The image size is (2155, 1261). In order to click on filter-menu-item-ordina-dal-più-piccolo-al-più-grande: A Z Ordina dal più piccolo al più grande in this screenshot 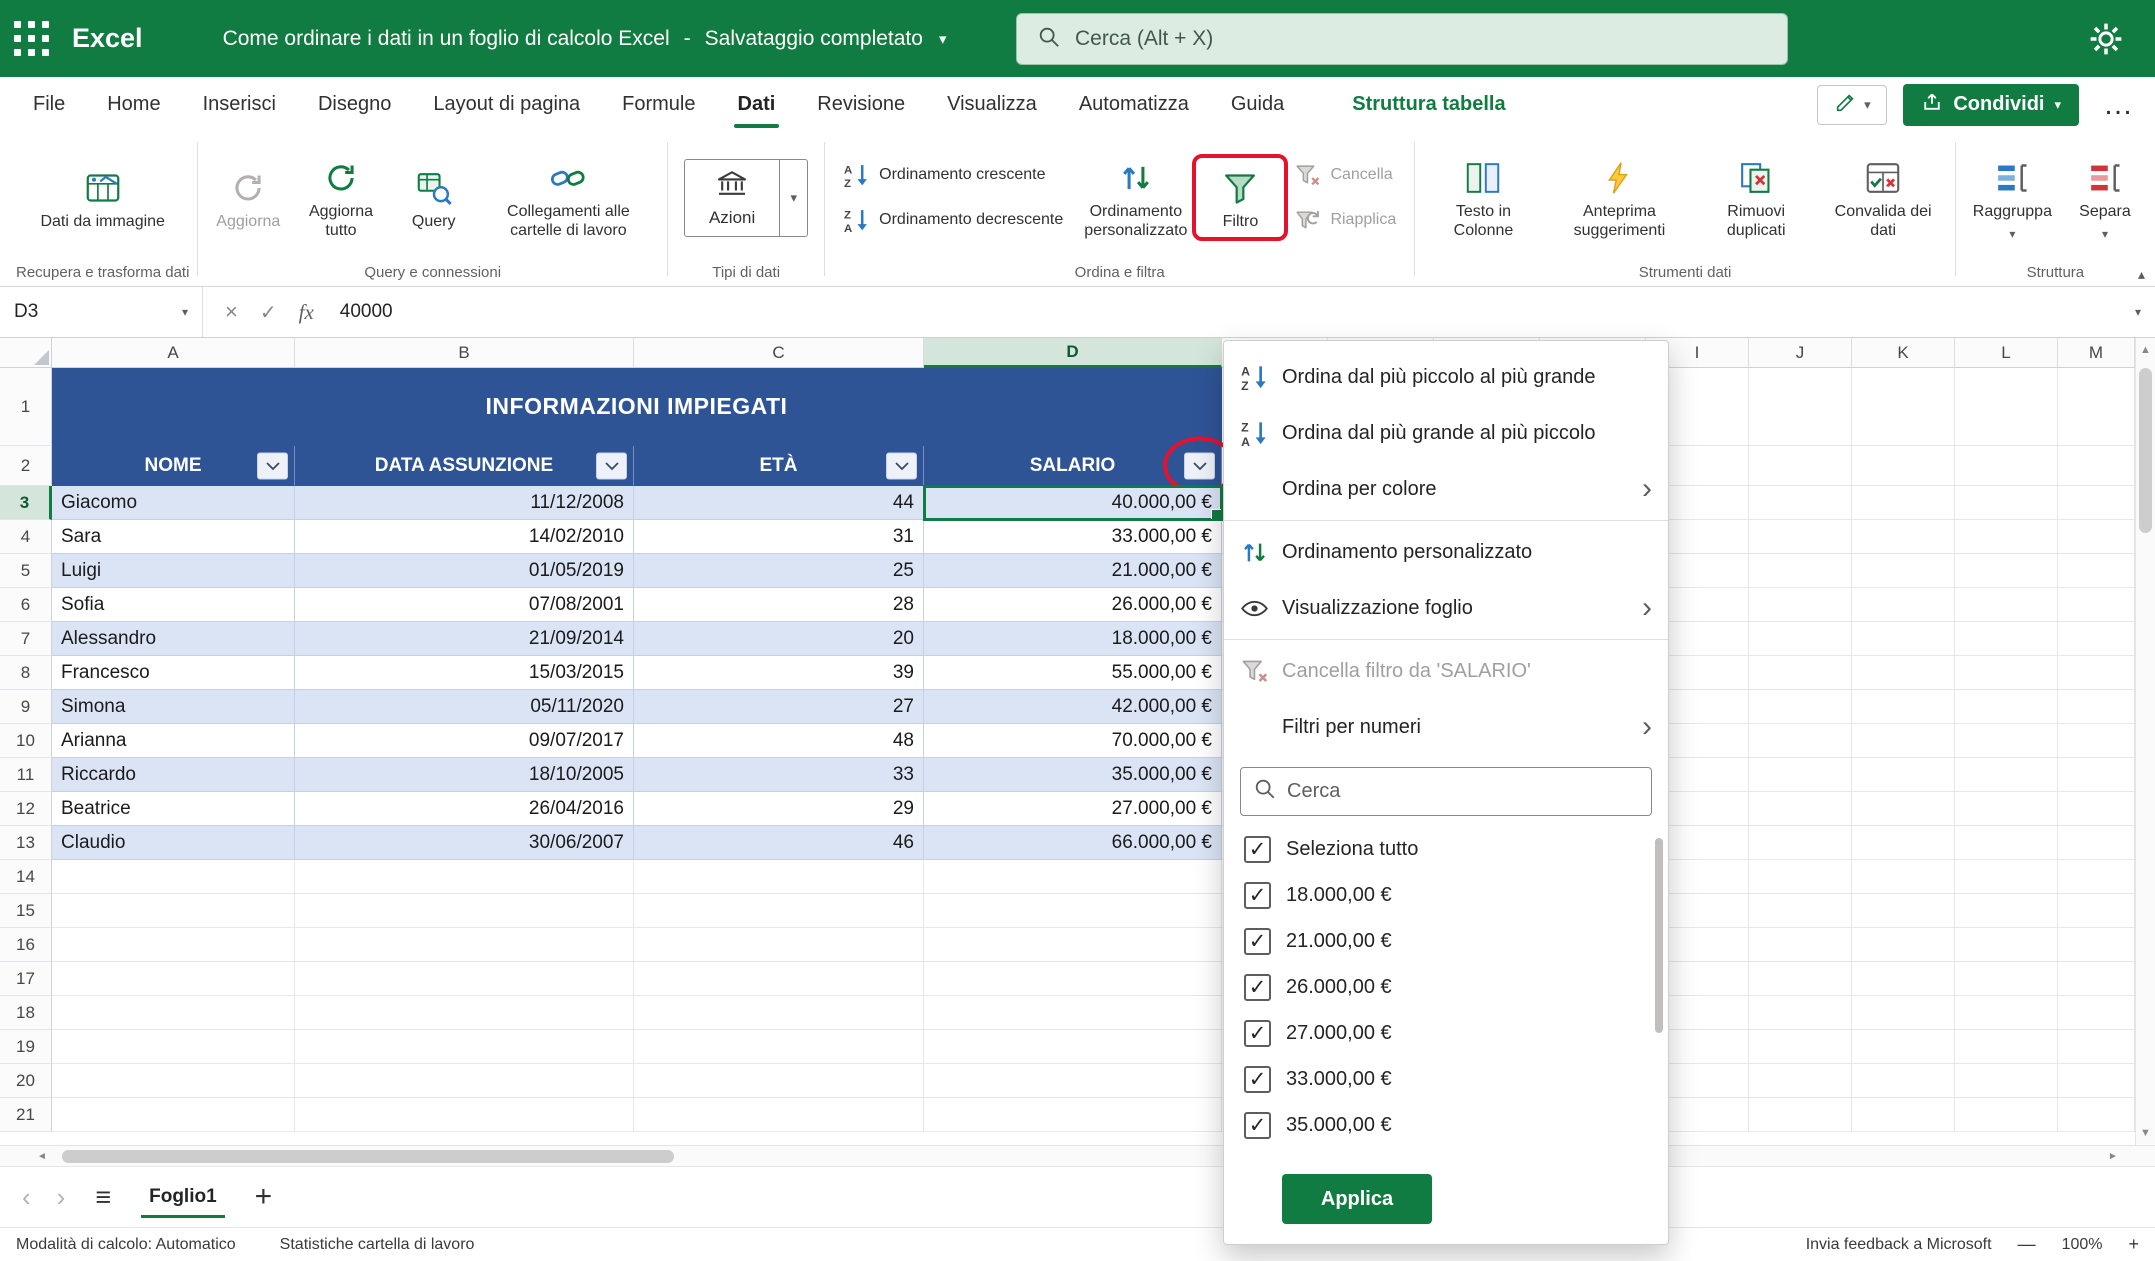, I will do `click(1446, 377)`.